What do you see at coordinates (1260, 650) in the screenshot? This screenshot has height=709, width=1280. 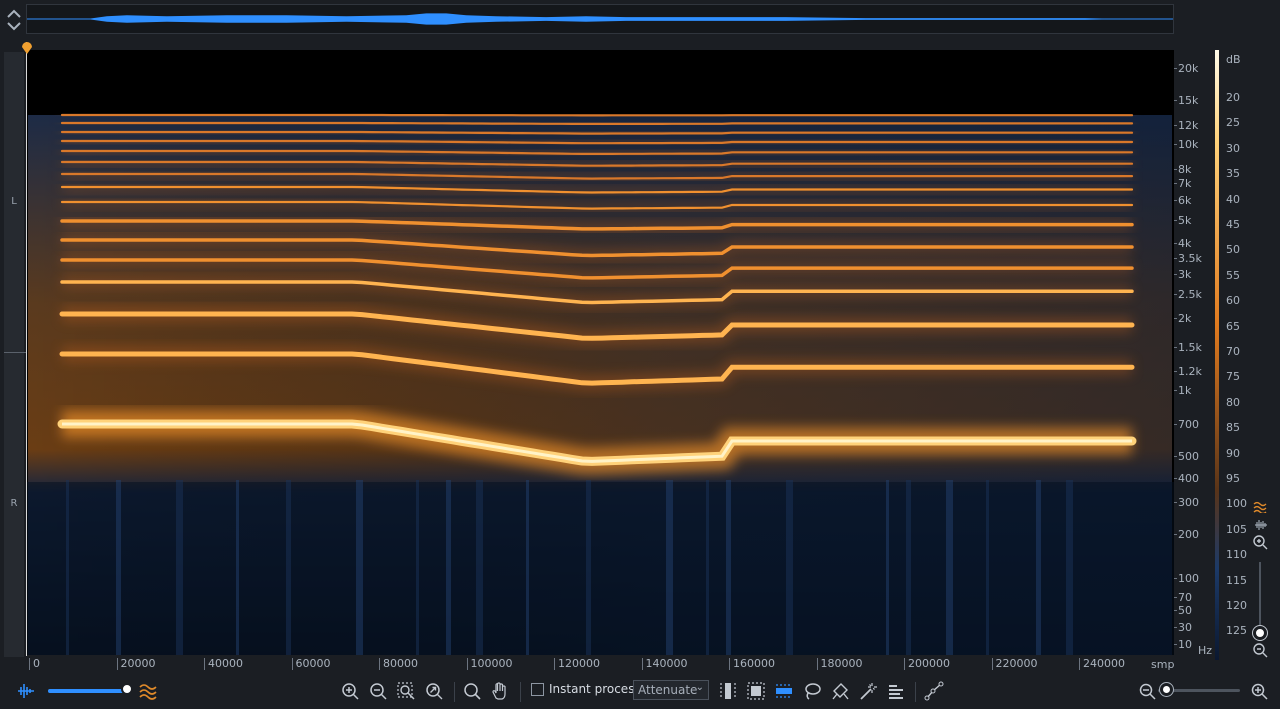 I see `freq-zoom-out-icon` at bounding box center [1260, 650].